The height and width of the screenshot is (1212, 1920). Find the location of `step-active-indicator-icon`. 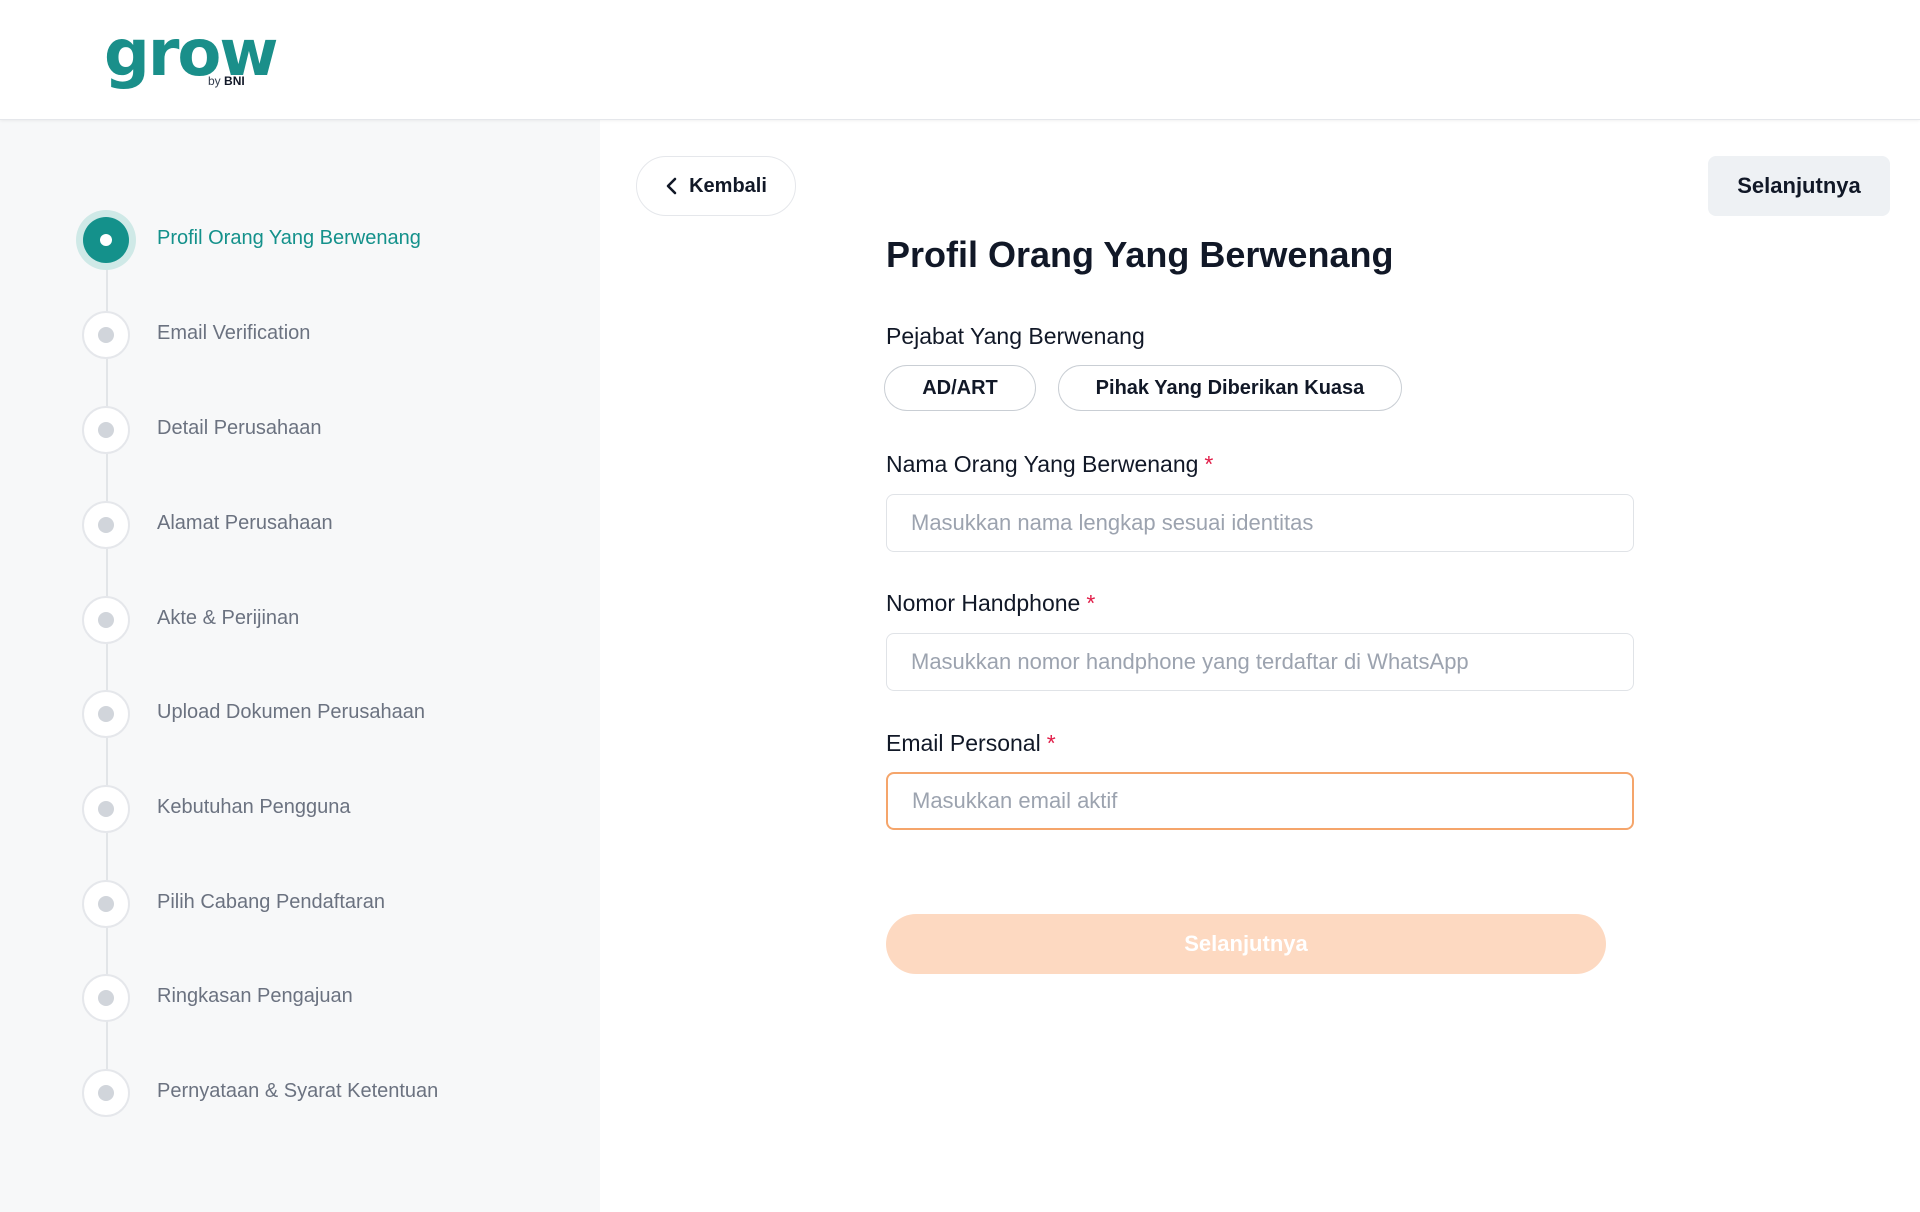

step-active-indicator-icon is located at coordinates (106, 240).